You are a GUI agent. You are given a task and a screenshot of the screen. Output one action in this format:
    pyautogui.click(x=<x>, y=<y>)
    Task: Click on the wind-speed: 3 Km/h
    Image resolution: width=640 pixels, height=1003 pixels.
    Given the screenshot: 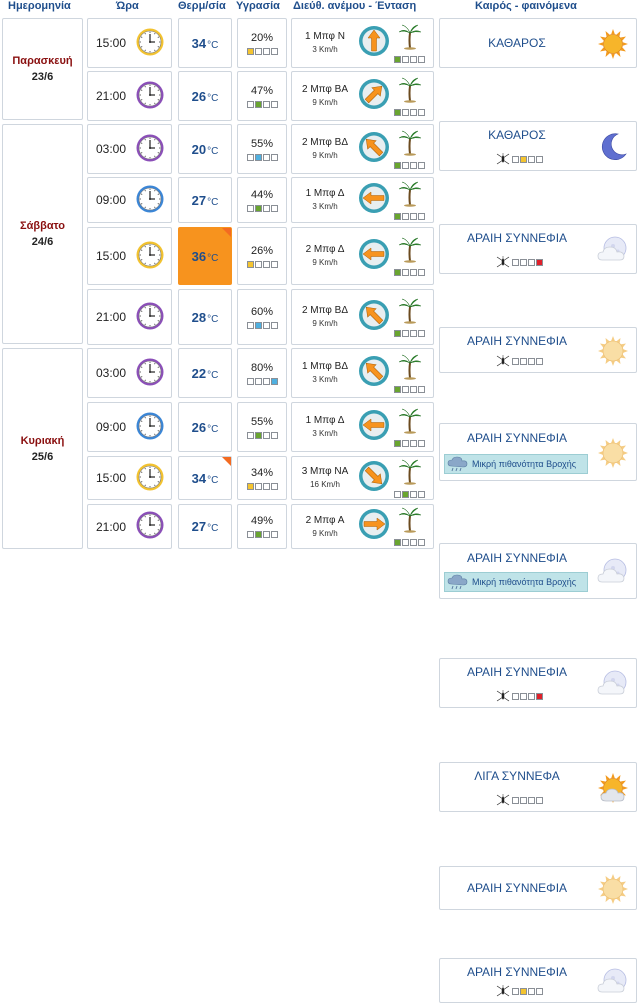 What is the action you would take?
    pyautogui.click(x=325, y=433)
    